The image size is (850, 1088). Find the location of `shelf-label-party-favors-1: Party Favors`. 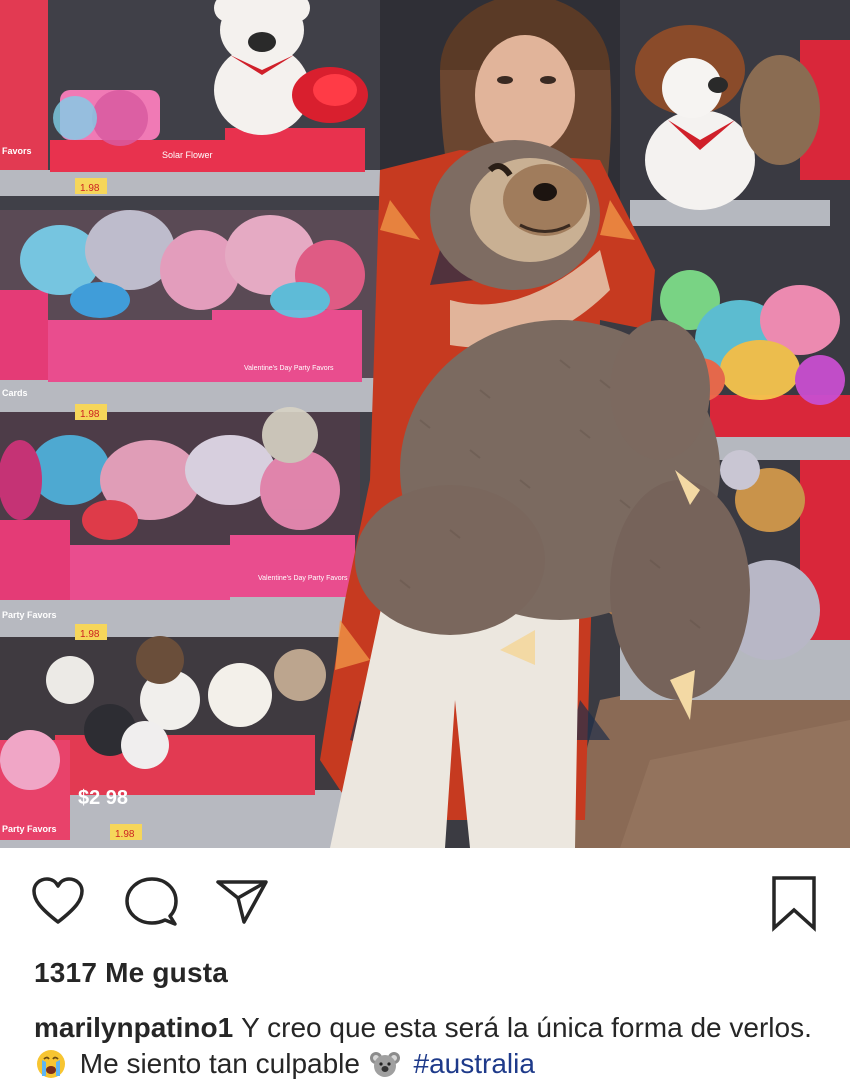

shelf-label-party-favors-1: Party Favors is located at coordinates (29, 615).